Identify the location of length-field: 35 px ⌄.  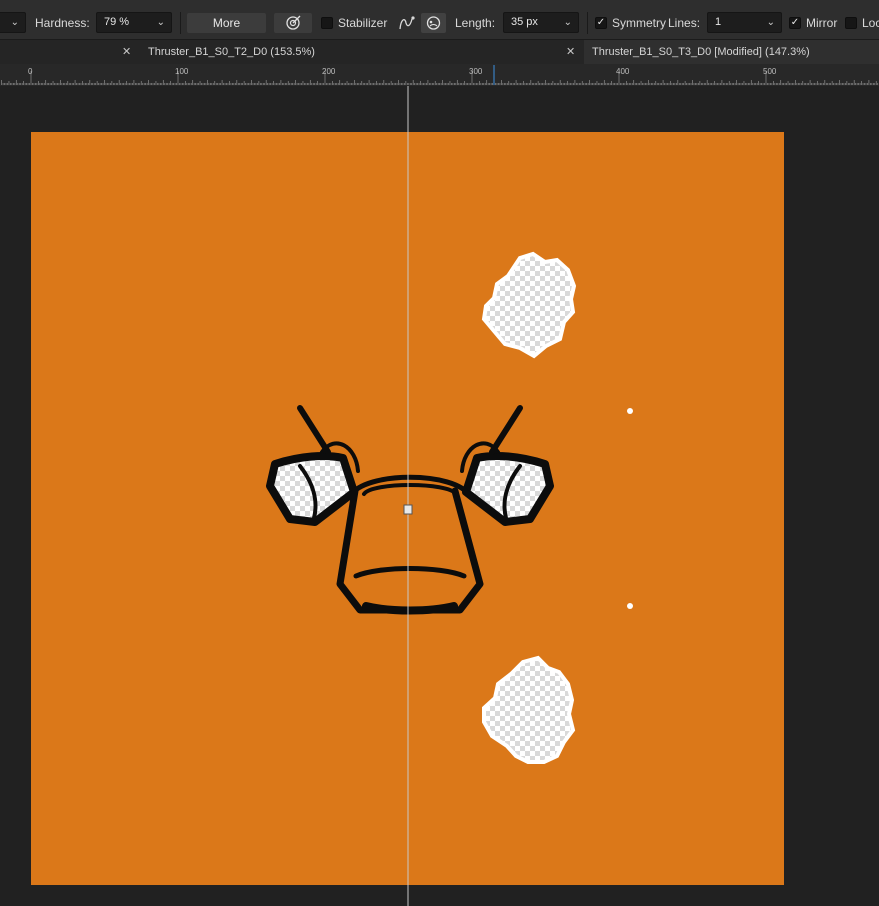
(541, 22).